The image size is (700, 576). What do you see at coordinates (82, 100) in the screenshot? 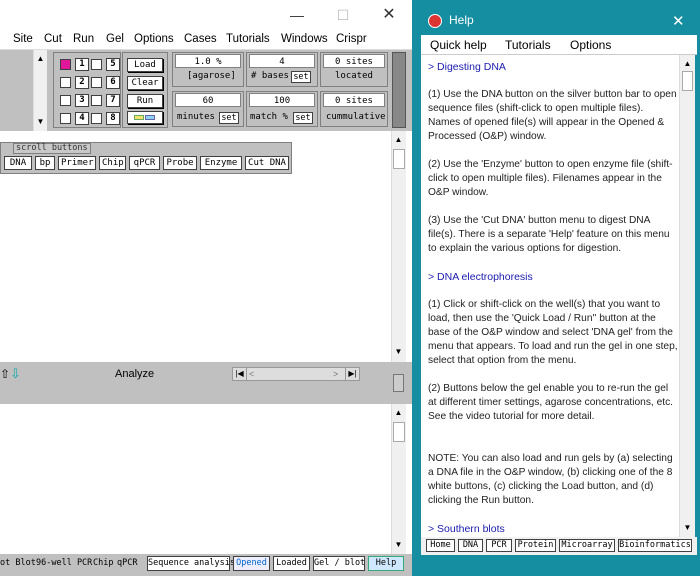
I see `lane-button-3: 3` at bounding box center [82, 100].